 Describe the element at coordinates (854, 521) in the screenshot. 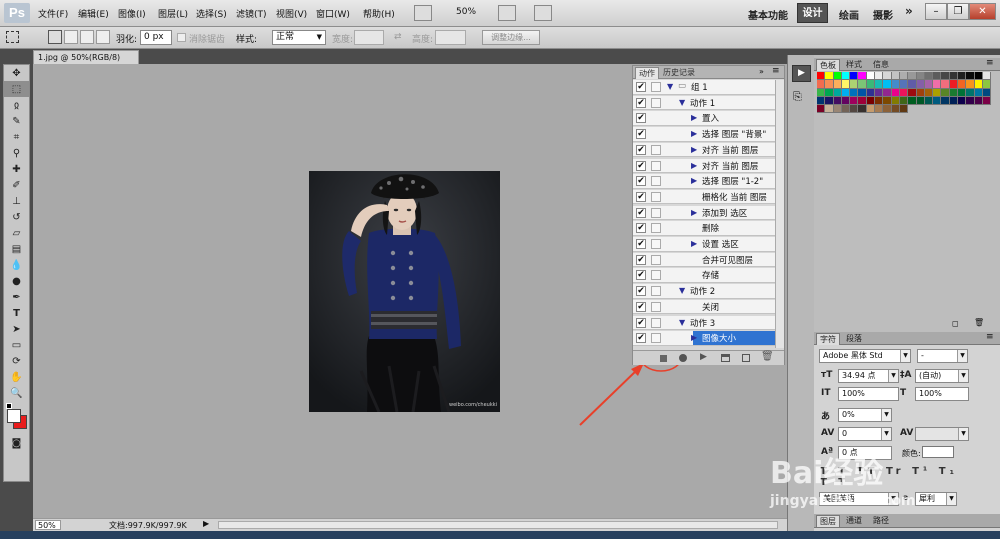

I see `tab-channels: 通道` at that location.